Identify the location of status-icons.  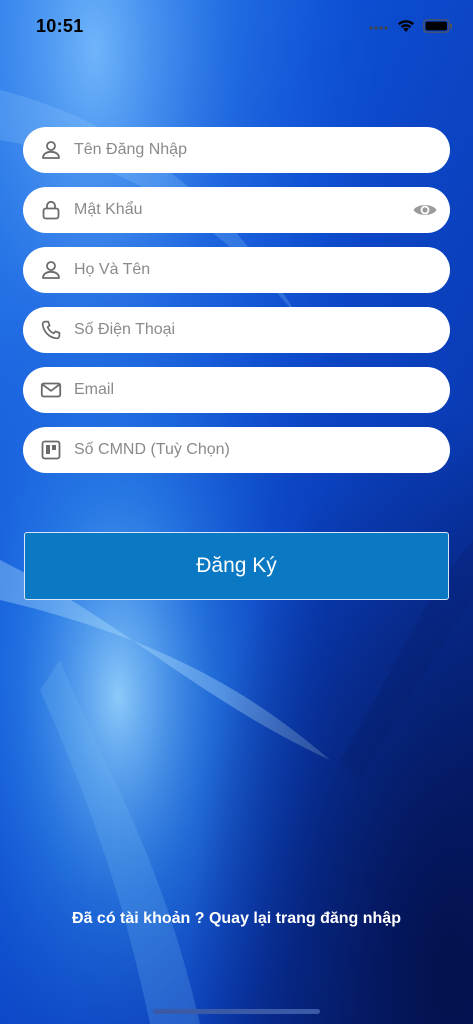
(411, 26).